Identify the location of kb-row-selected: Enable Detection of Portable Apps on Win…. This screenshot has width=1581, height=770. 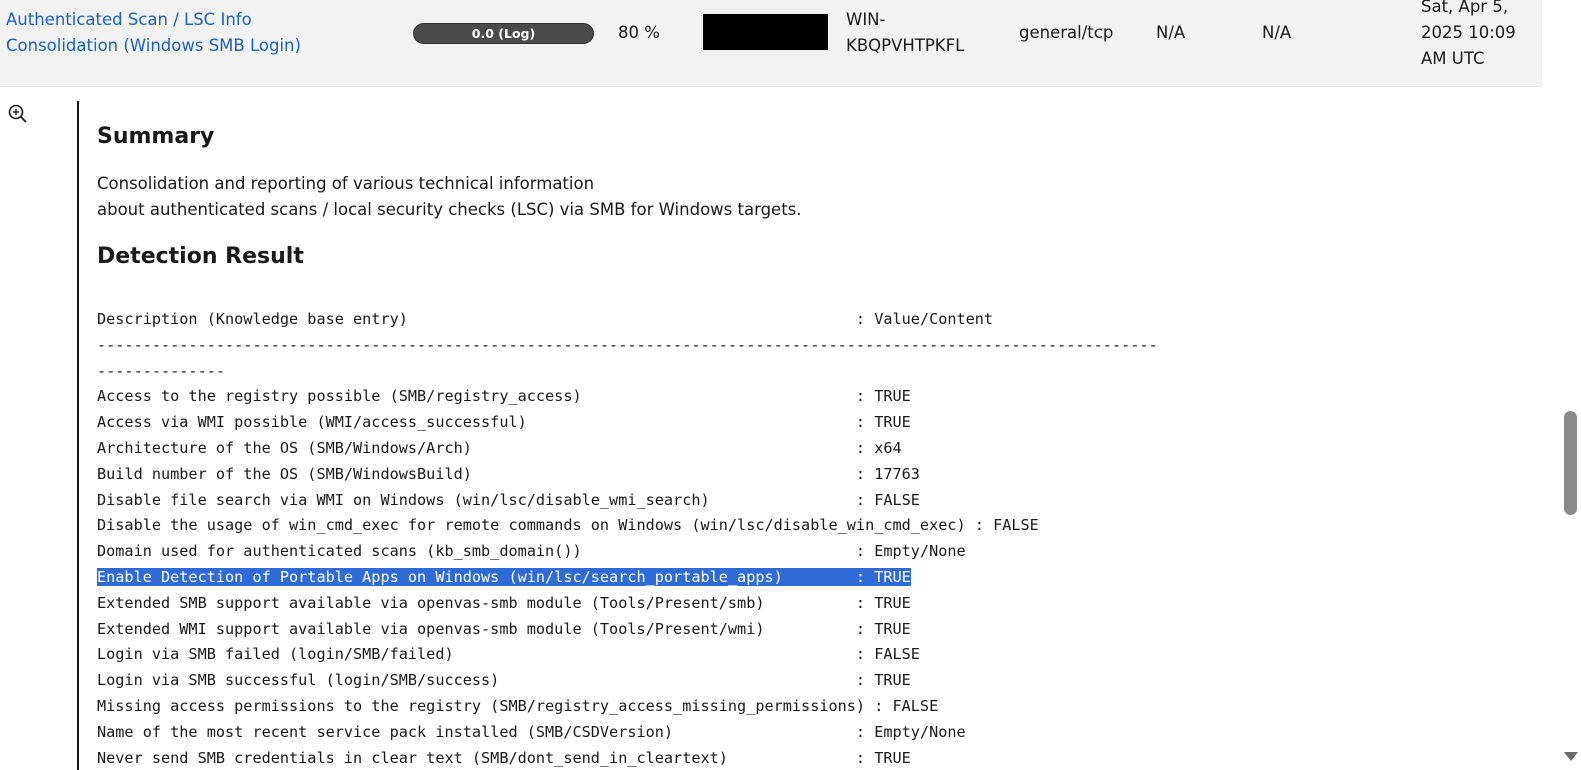
(504, 576).